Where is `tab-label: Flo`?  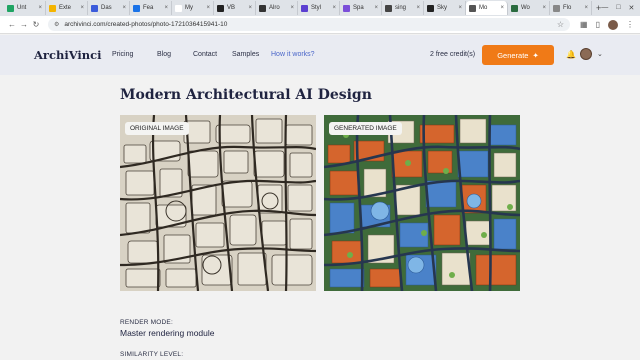
tab-label: Flo is located at coordinates (567, 8).